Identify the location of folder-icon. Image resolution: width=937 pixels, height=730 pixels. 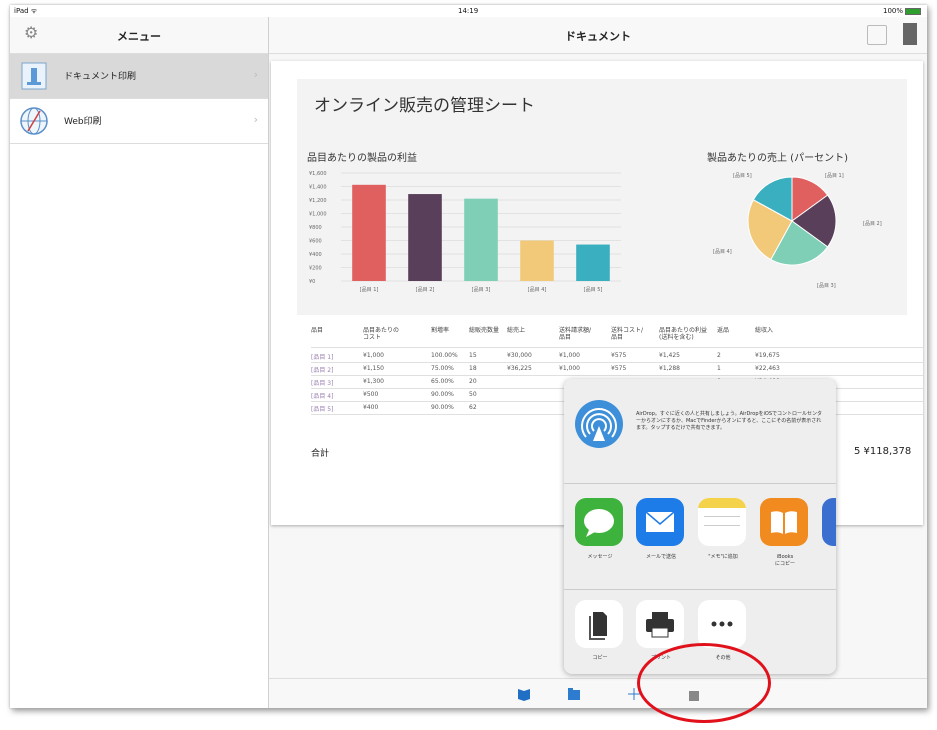
(574, 694).